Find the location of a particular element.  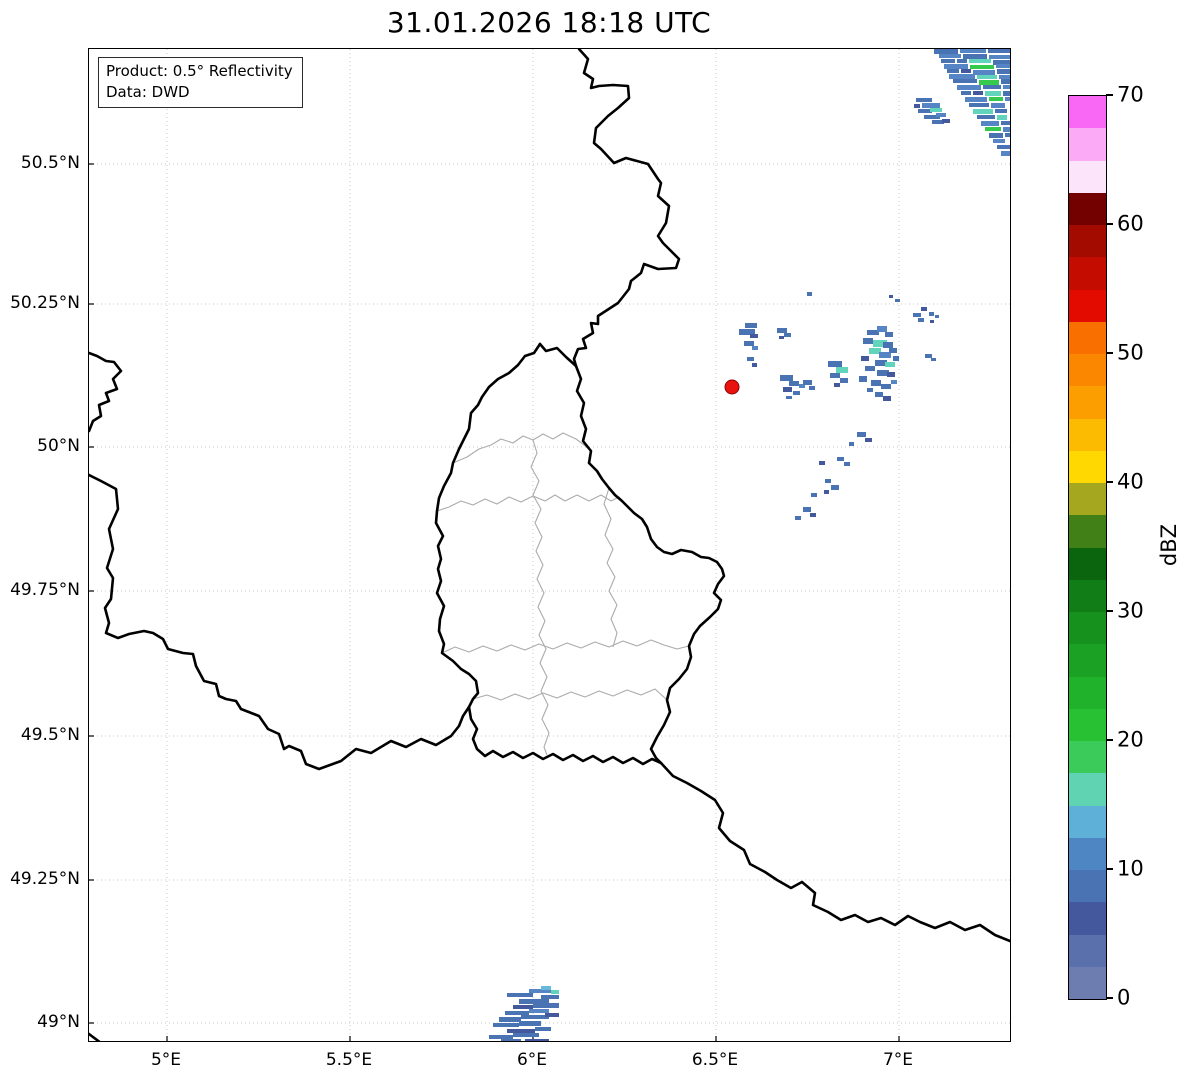

colorbar-tick-label: 20 is located at coordinates (1130, 739).